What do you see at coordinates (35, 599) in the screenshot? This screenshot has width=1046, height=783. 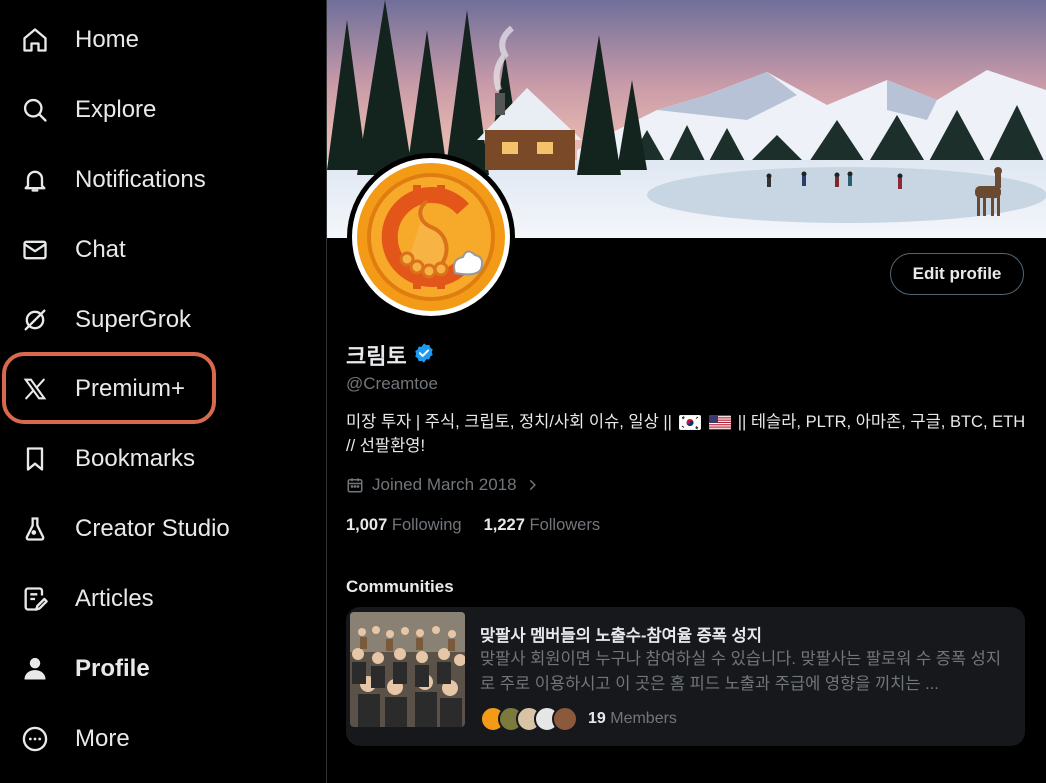 I see `article-edit-icon` at bounding box center [35, 599].